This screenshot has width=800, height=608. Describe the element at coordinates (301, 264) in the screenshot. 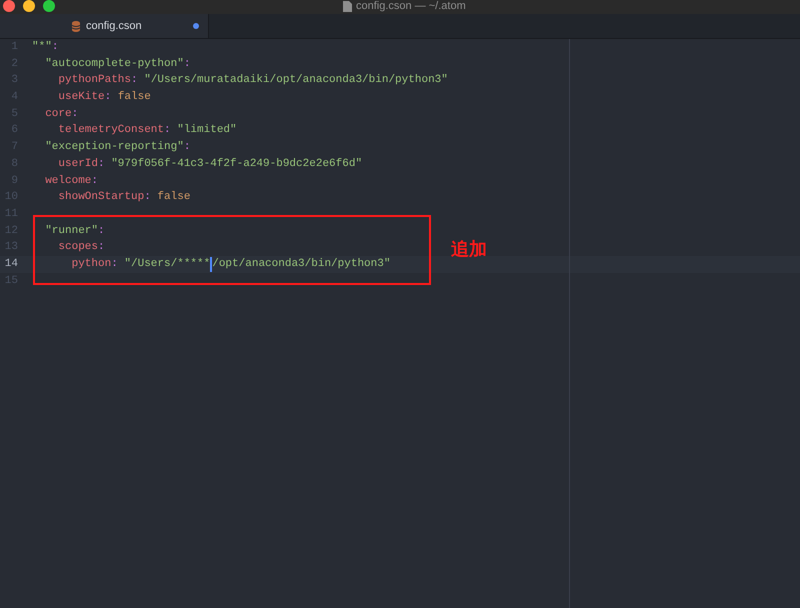

I see `string-token: /opt/anaconda3/bin/python3"` at that location.